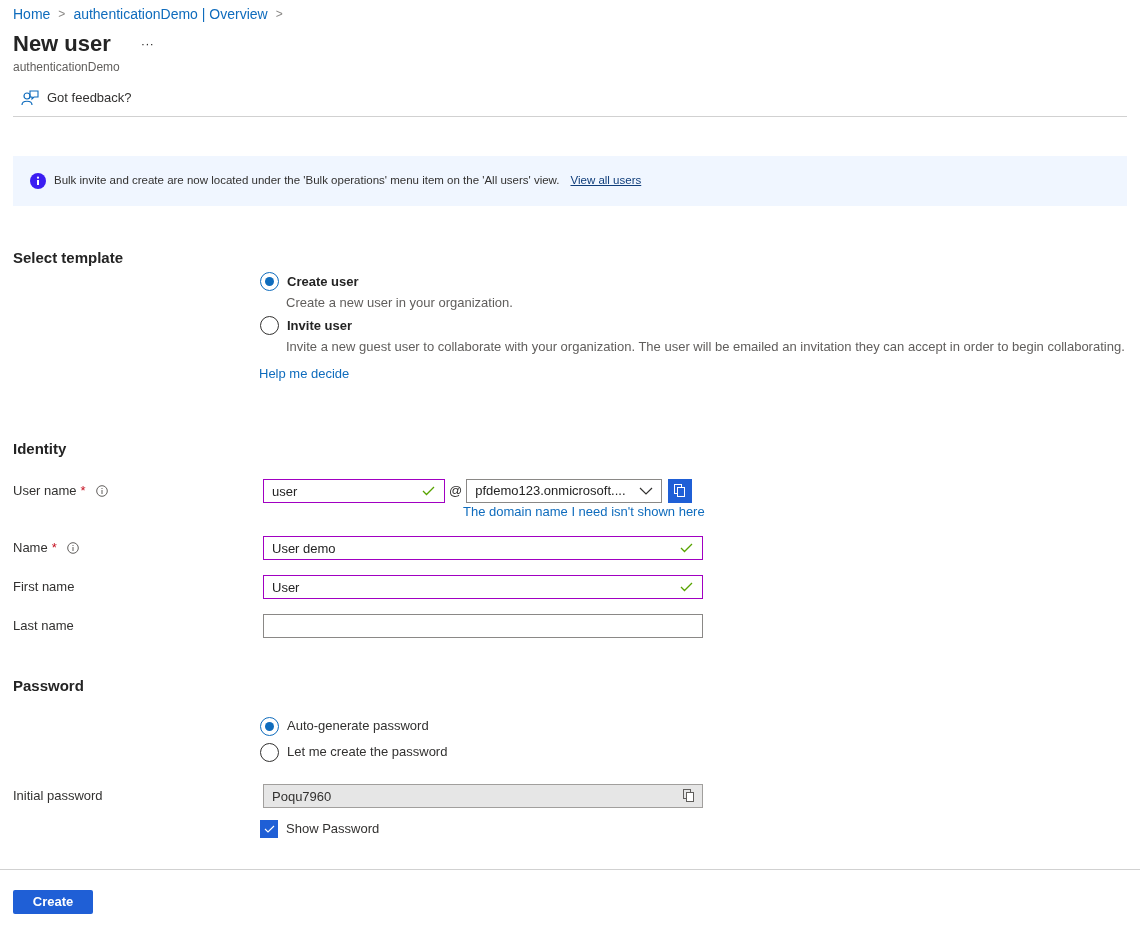 The image size is (1140, 929). What do you see at coordinates (358, 726) in the screenshot?
I see `radio-label: Auto-generate password` at bounding box center [358, 726].